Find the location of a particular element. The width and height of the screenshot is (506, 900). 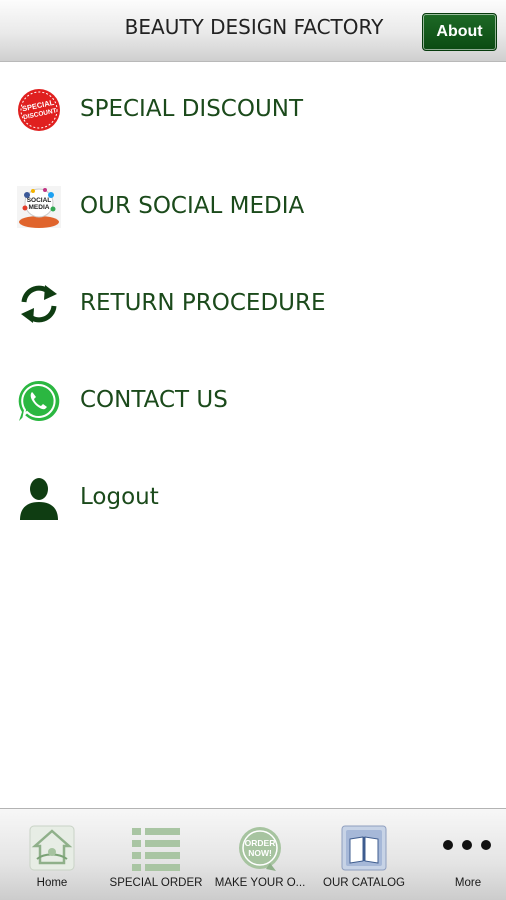

tab-home: Home is located at coordinates (52, 854).